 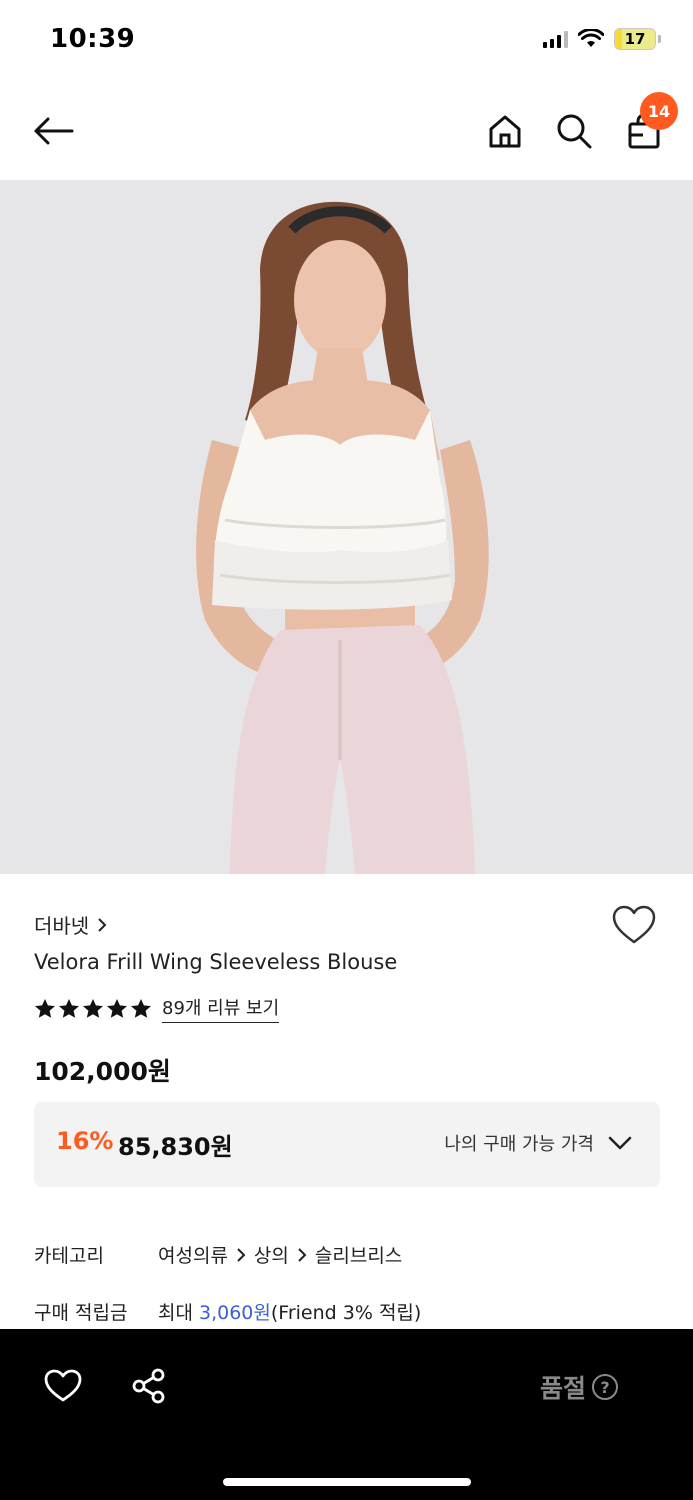 I want to click on home-icon, so click(x=505, y=131).